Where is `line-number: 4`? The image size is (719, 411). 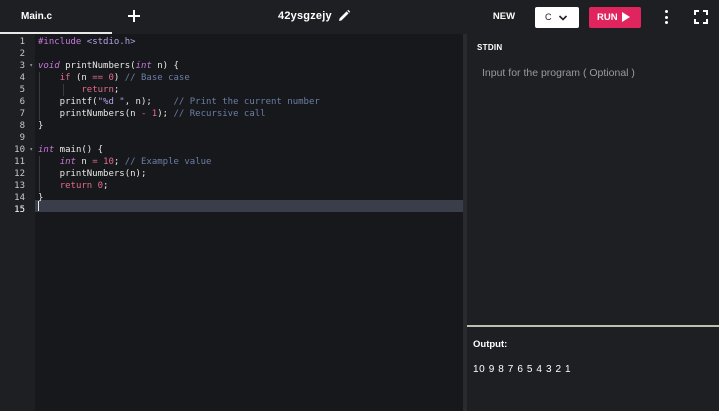
line-number: 4 is located at coordinates (22, 78).